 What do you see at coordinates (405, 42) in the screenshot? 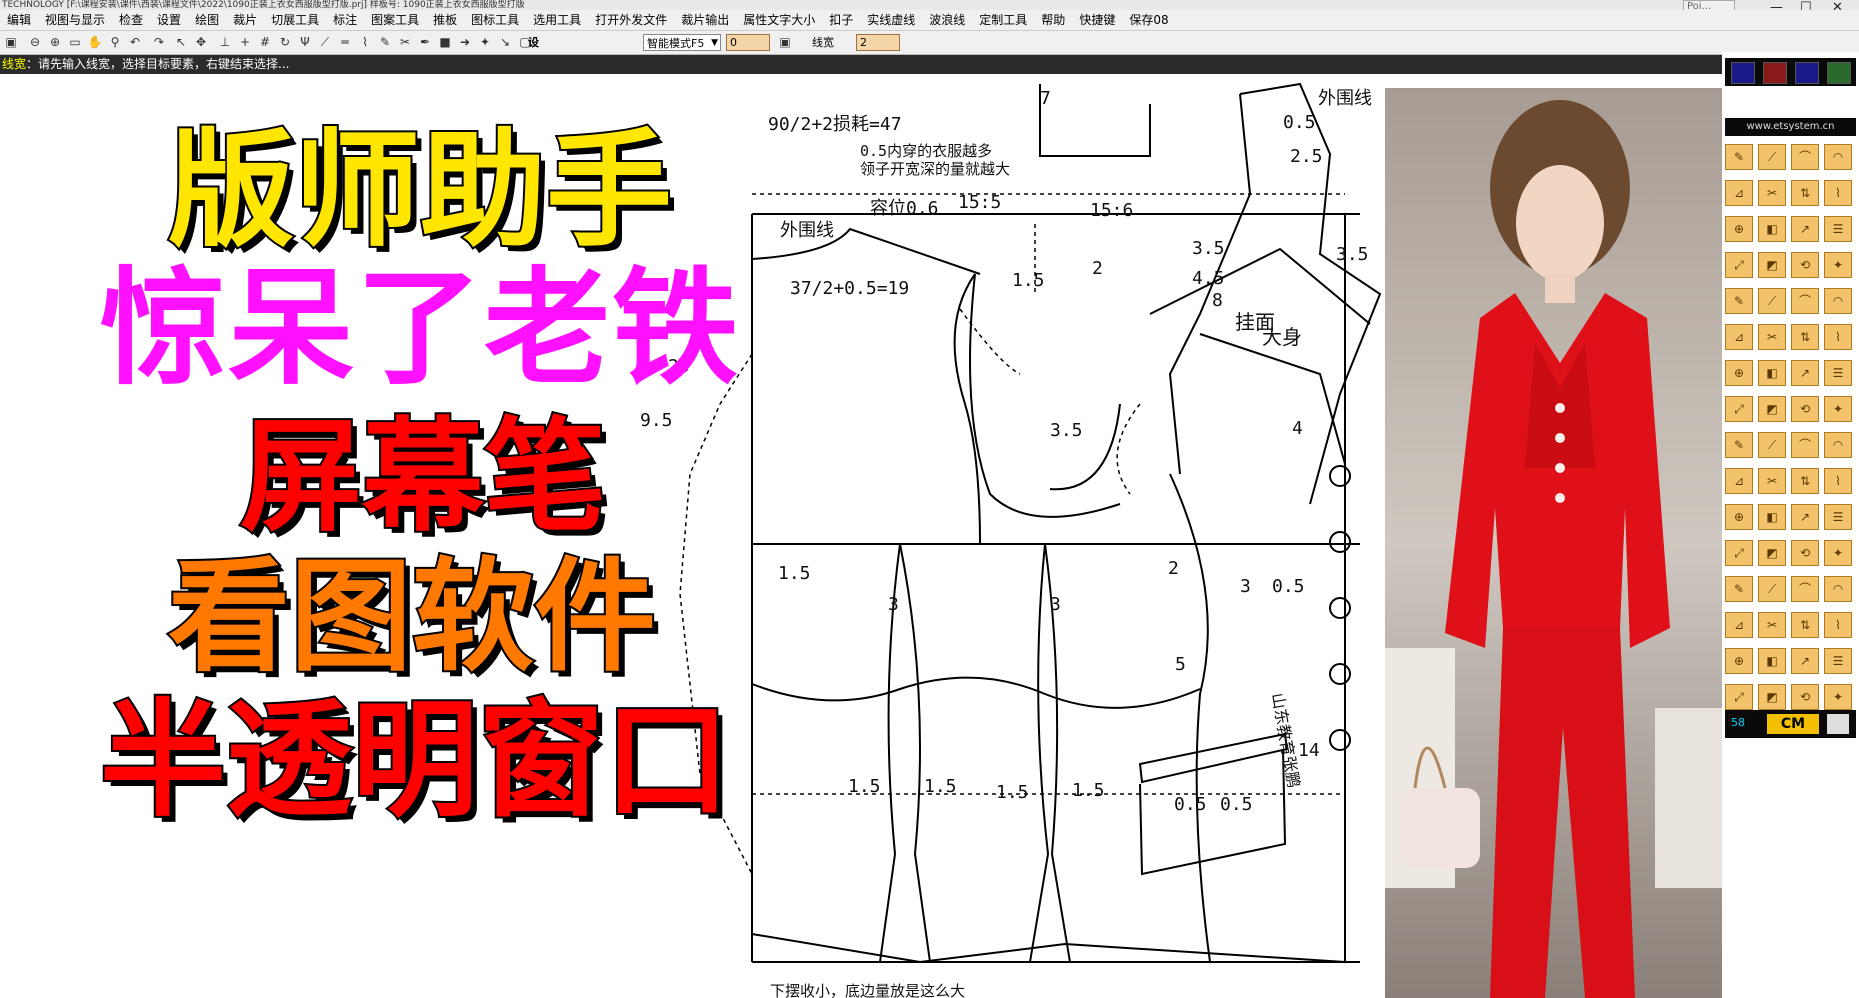
I see `scissors-icon: ✂` at bounding box center [405, 42].